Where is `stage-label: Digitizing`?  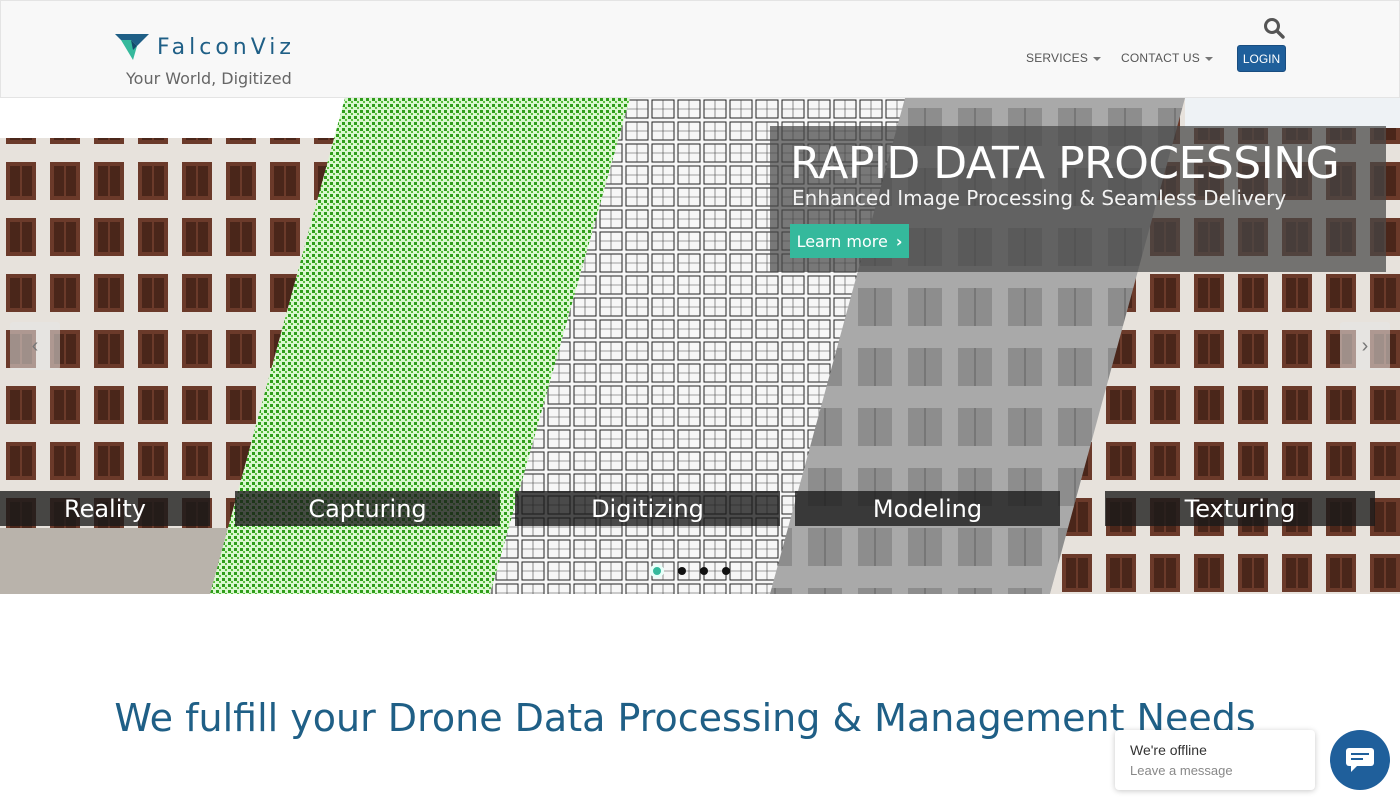 stage-label: Digitizing is located at coordinates (647, 508).